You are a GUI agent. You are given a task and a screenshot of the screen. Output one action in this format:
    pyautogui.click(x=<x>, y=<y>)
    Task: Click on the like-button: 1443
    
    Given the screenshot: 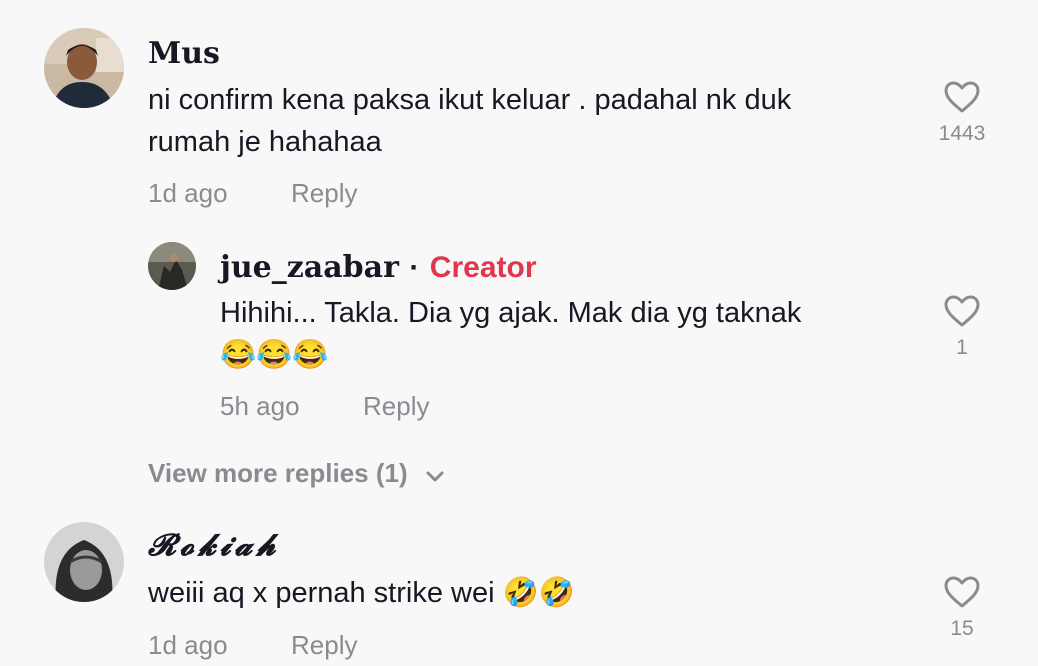 What is the action you would take?
    pyautogui.click(x=962, y=113)
    